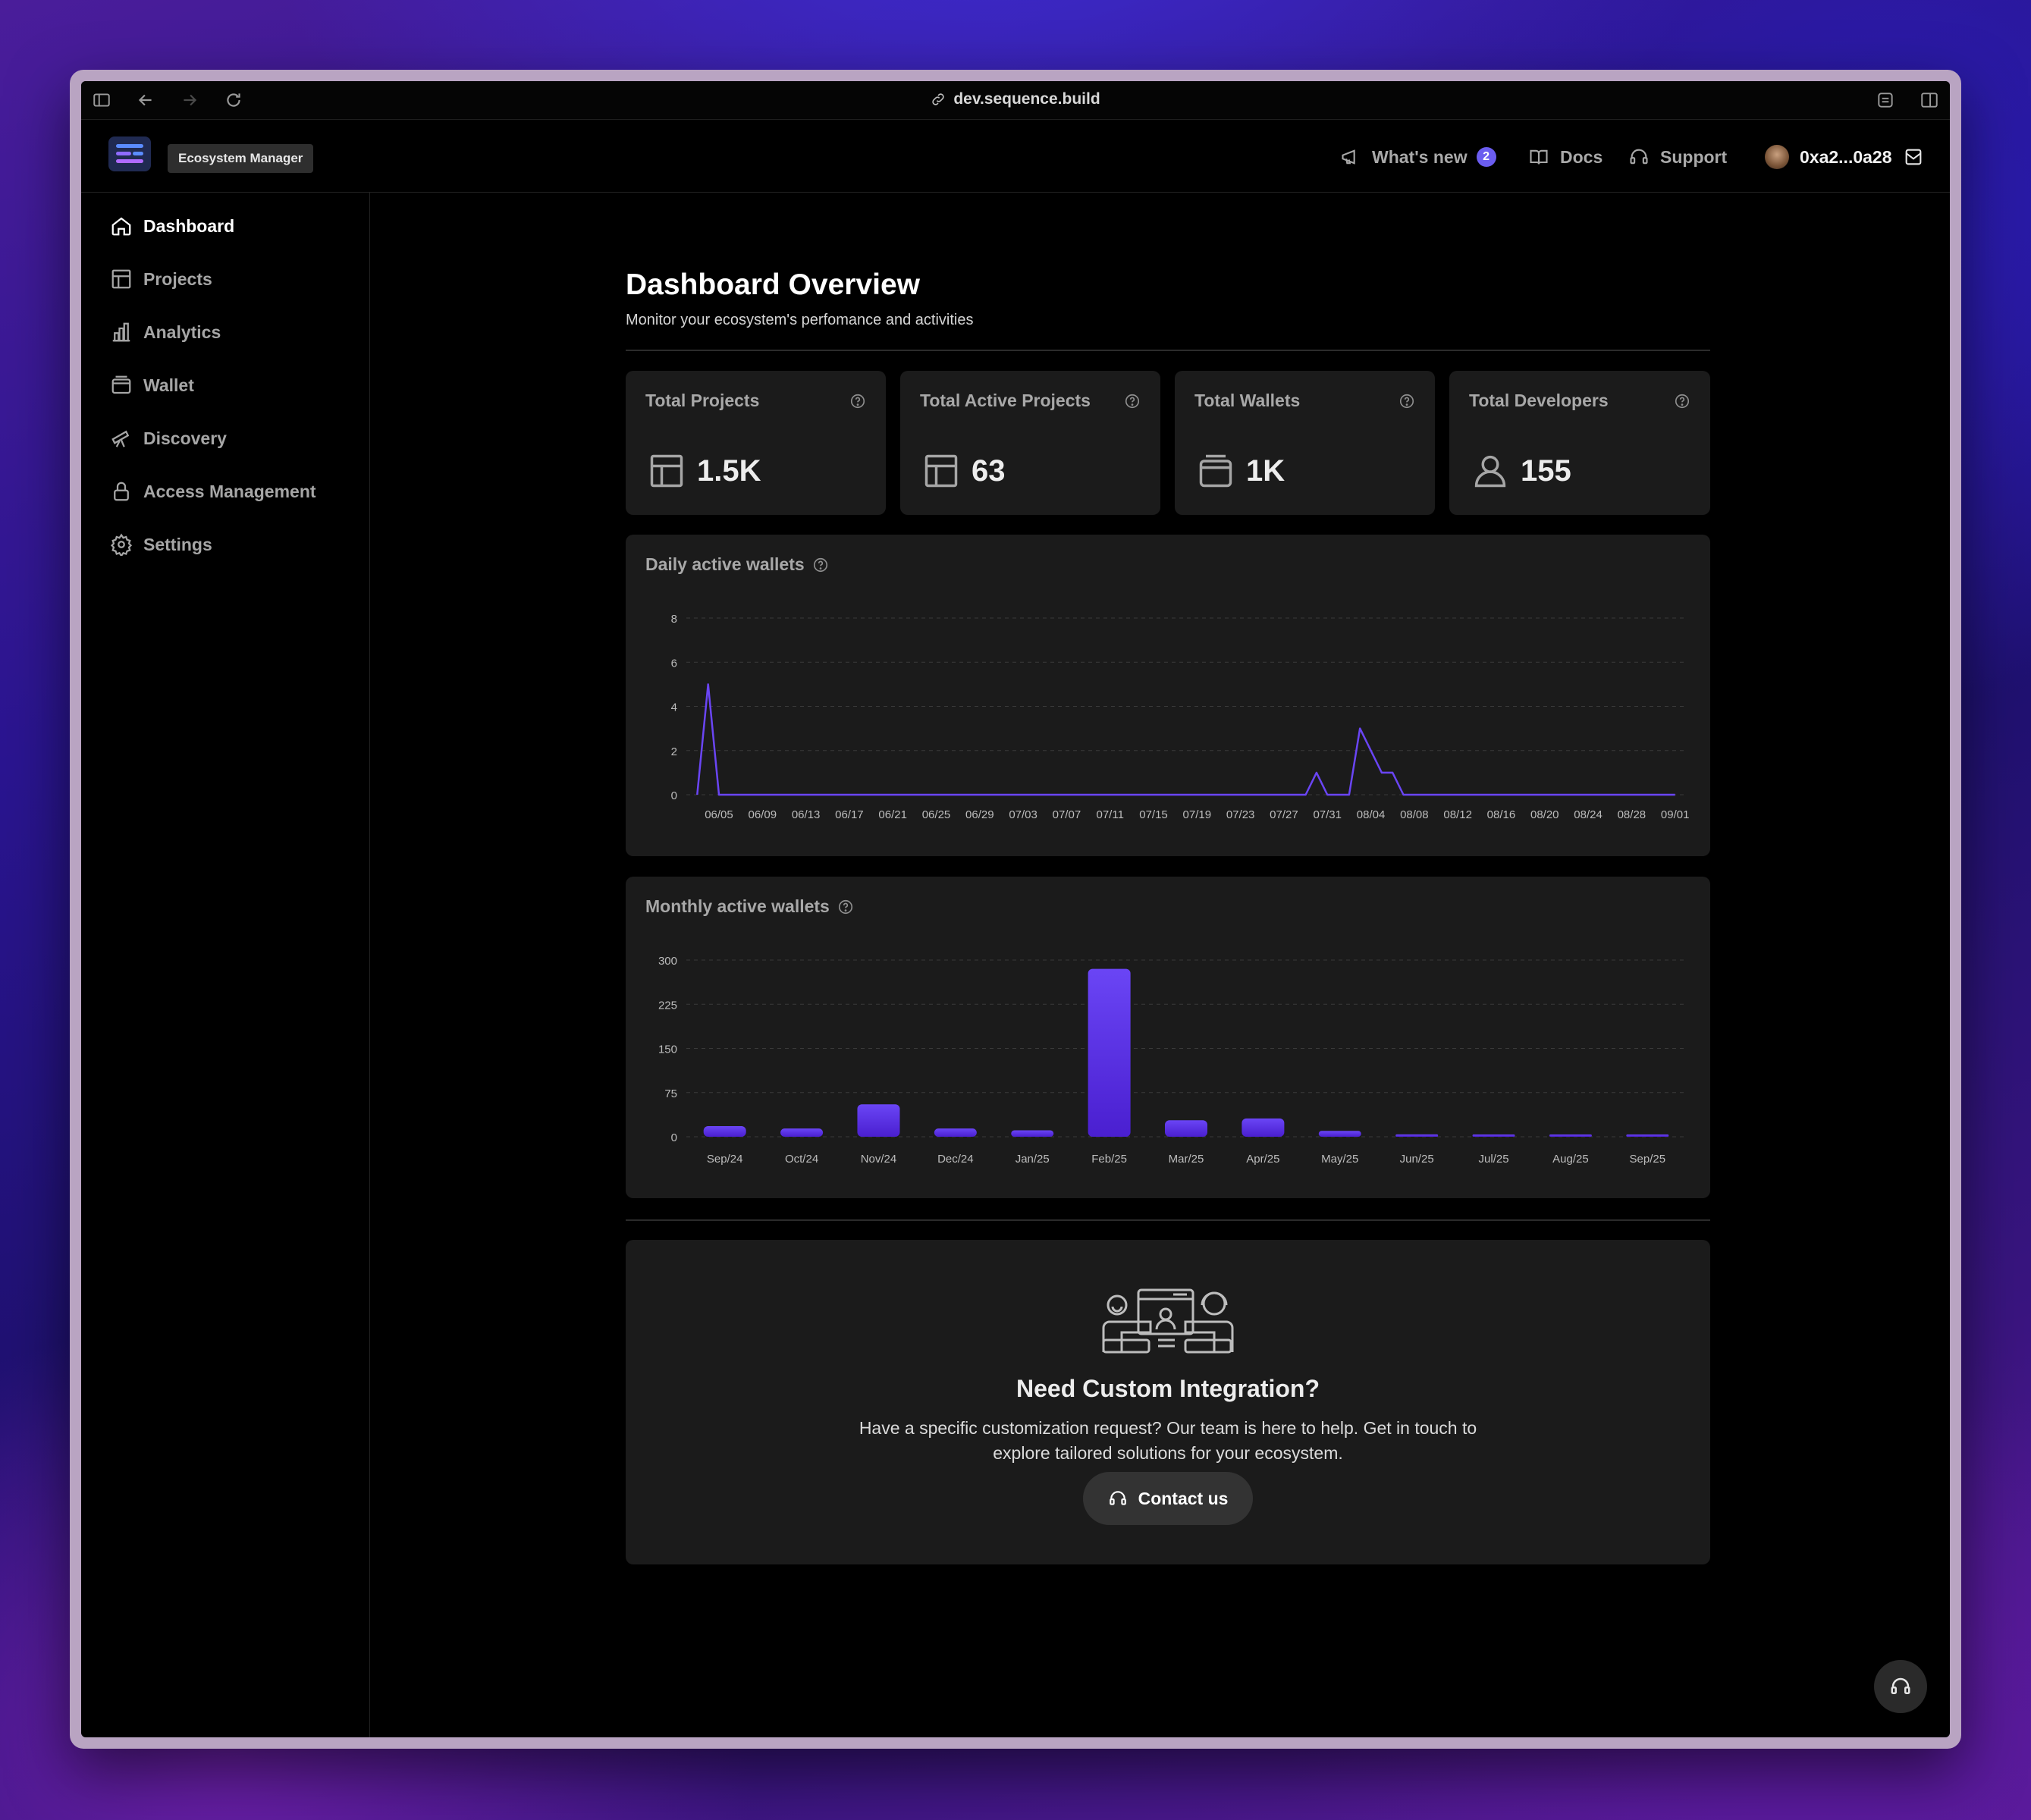  I want to click on x-tick-label: 07/19, so click(1197, 814).